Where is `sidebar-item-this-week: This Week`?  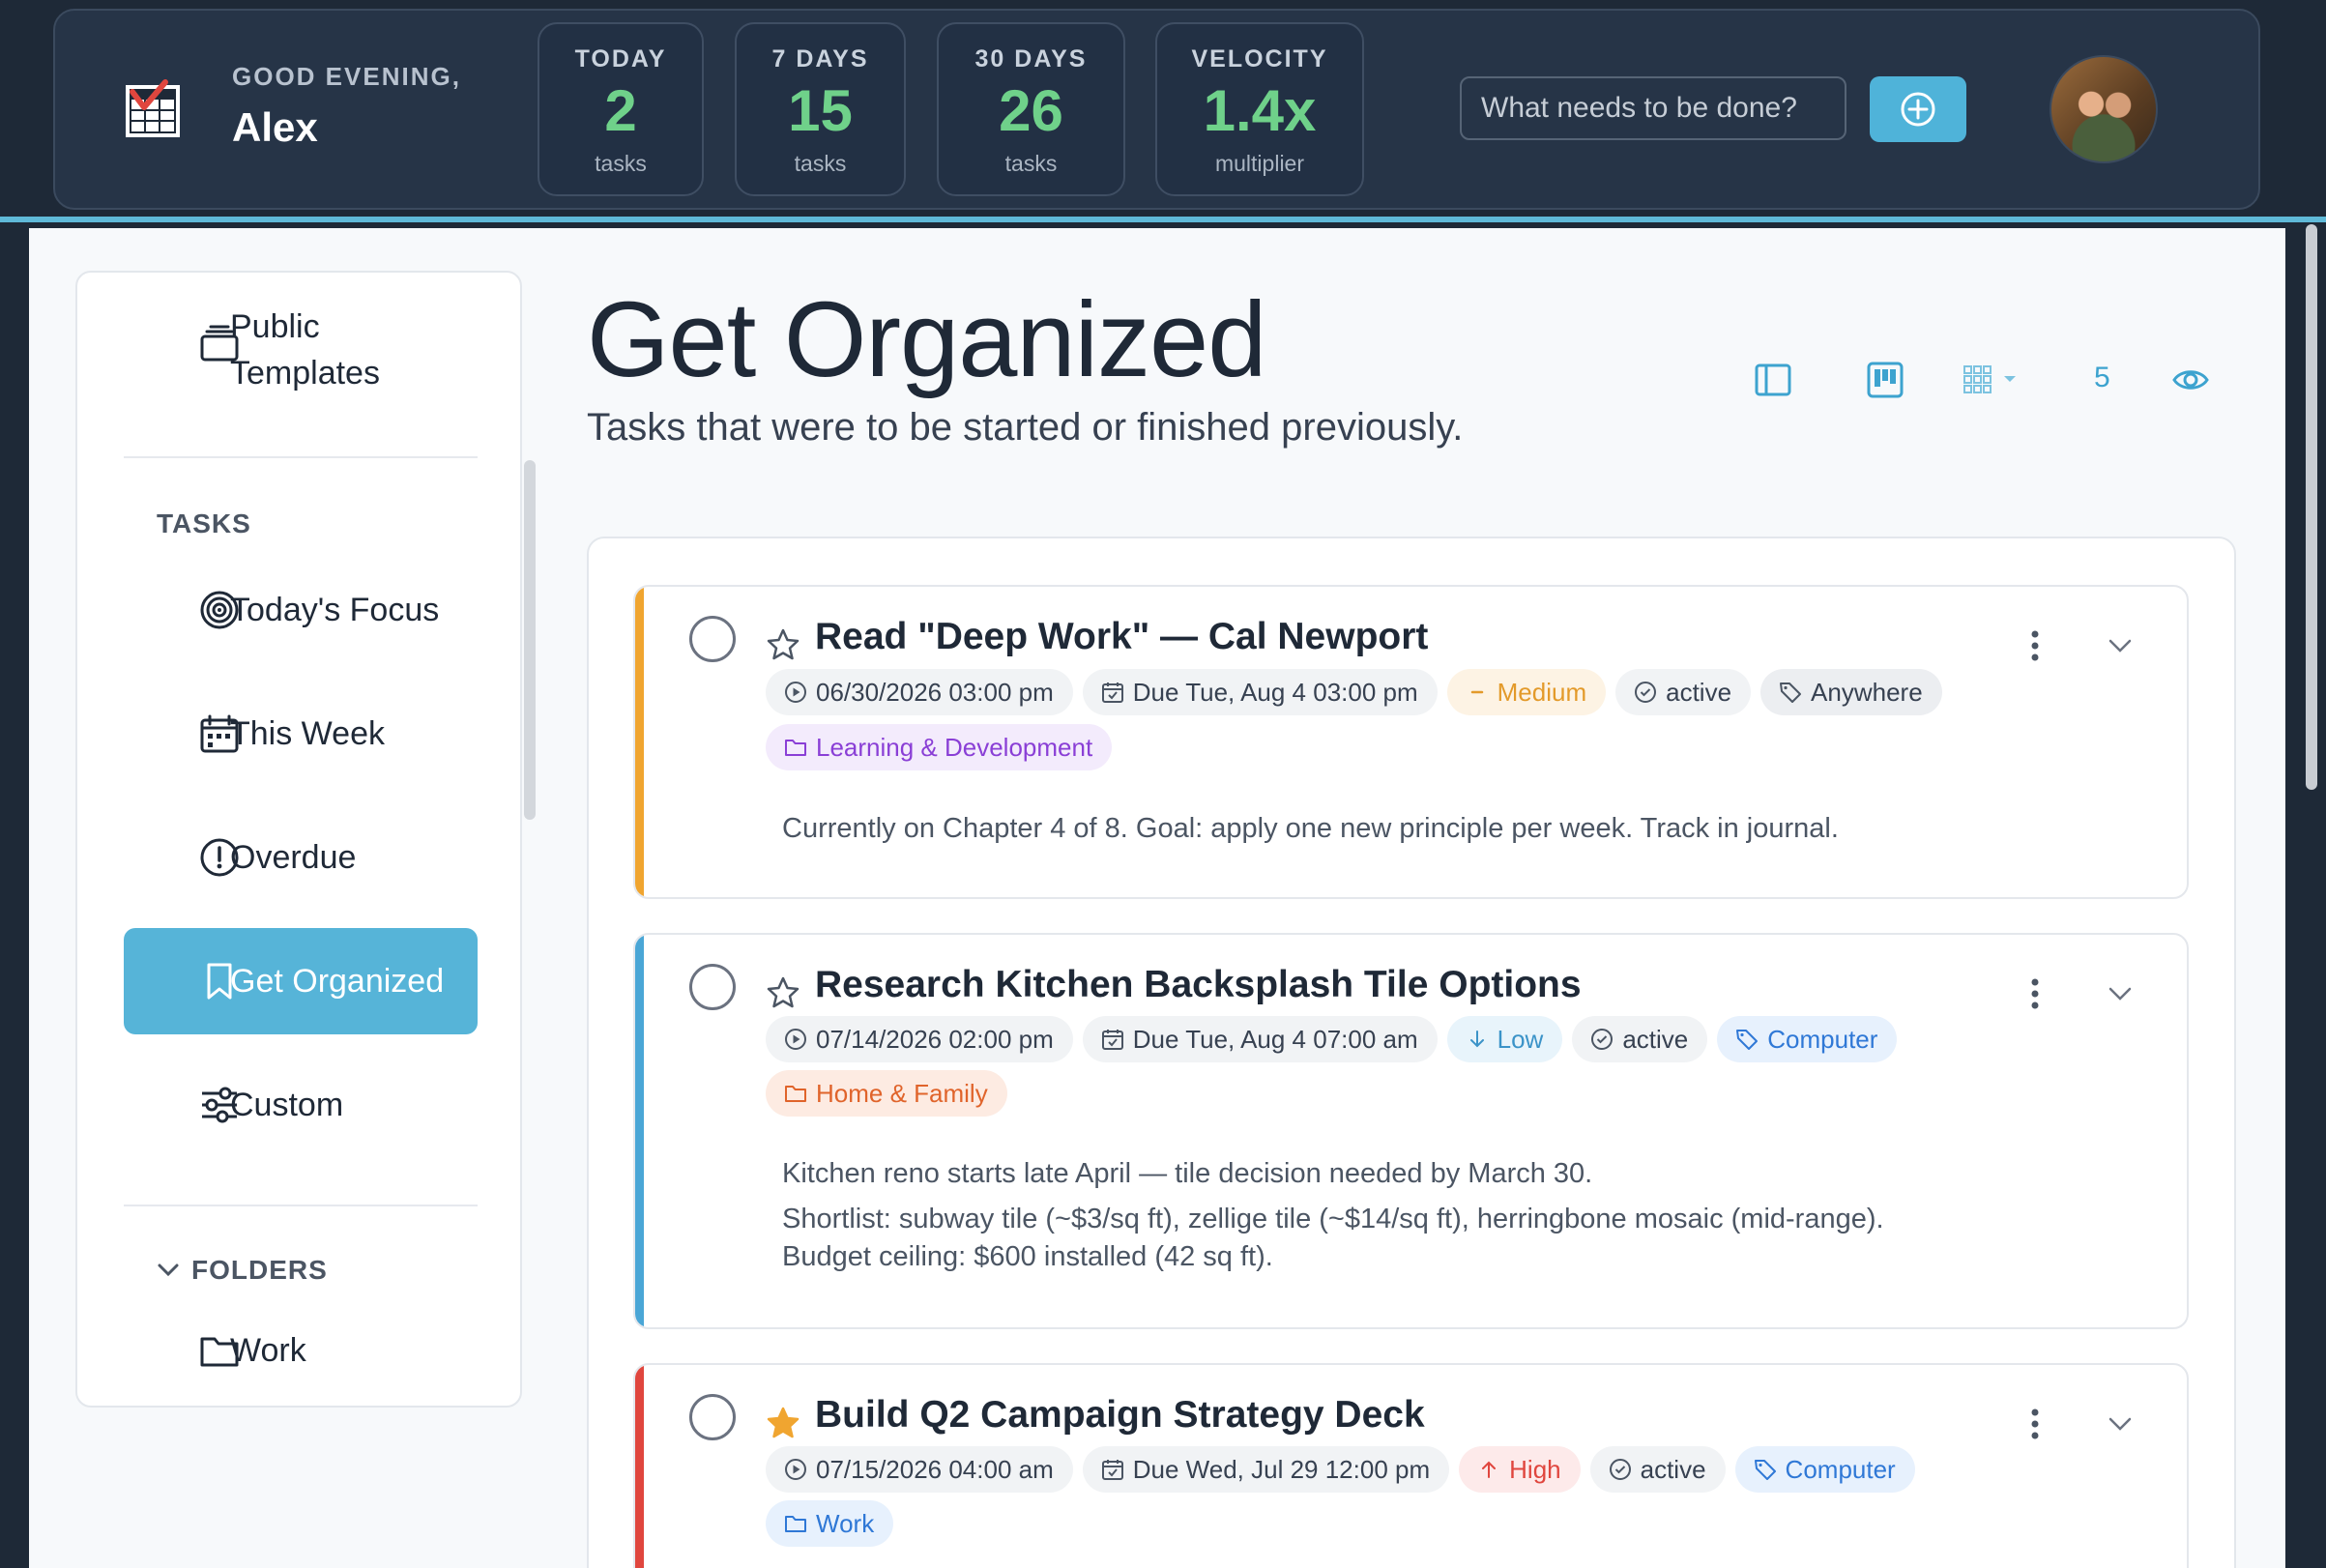
sidebar-item-this-week: This Week is located at coordinates (301, 734).